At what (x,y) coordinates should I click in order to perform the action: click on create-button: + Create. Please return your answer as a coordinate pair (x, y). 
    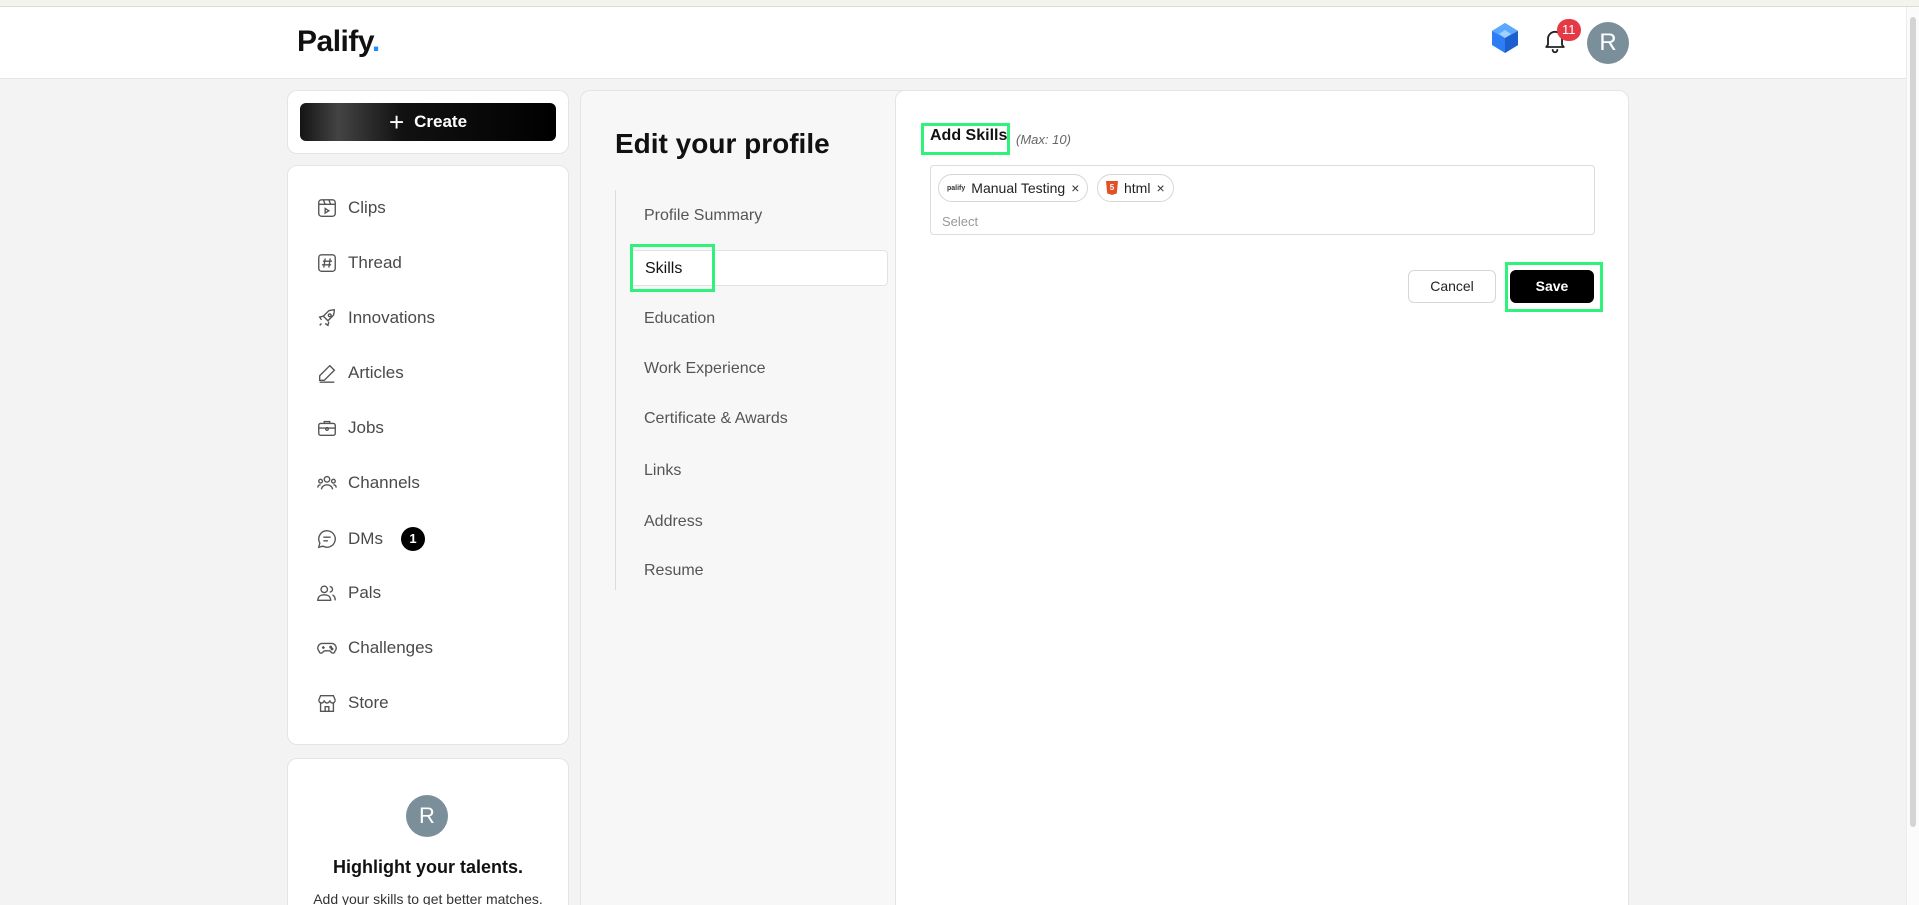
    Looking at the image, I should click on (428, 122).